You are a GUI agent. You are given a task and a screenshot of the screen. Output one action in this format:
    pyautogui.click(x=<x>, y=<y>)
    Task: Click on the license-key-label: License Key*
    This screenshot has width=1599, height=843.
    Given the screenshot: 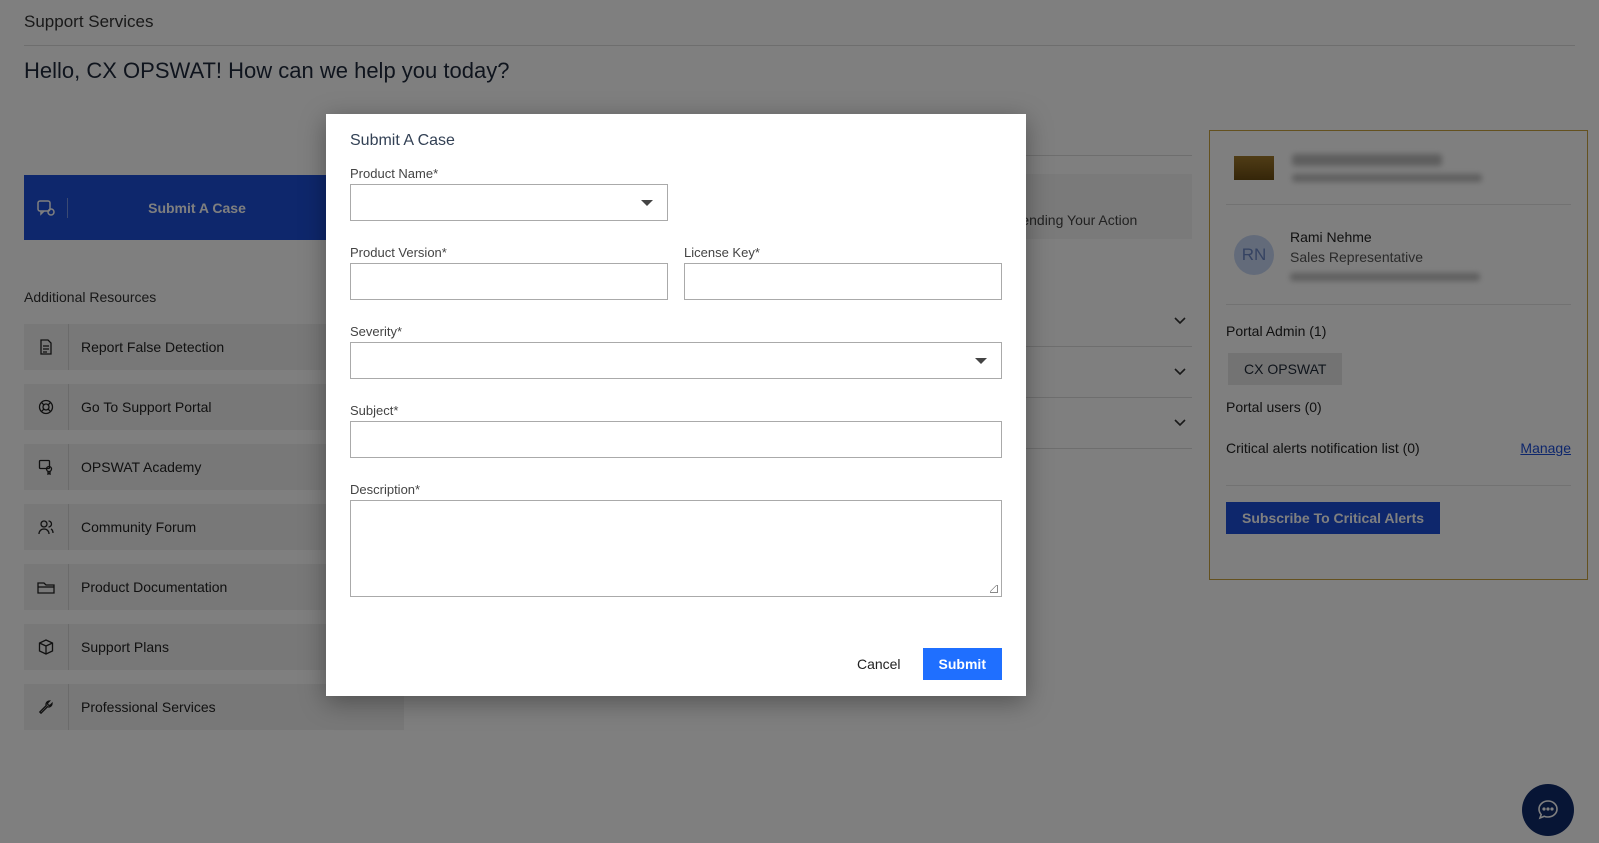 What is the action you would take?
    pyautogui.click(x=722, y=252)
    